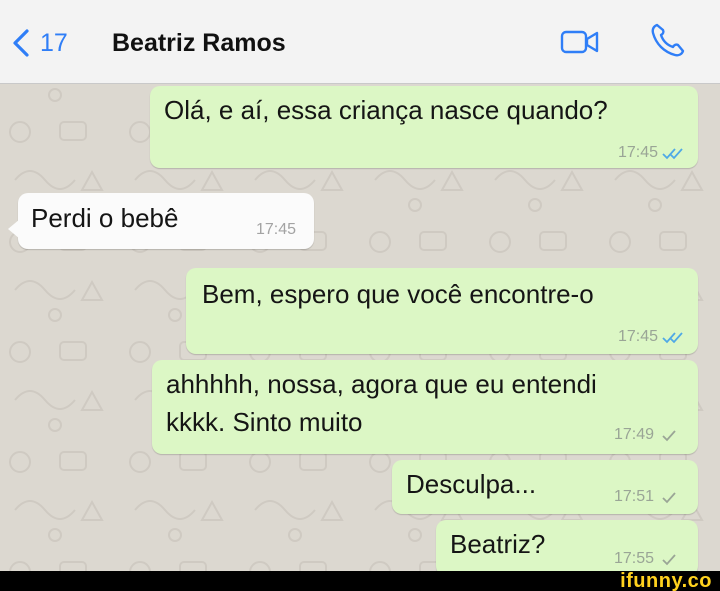 The height and width of the screenshot is (591, 720). Describe the element at coordinates (54, 43) in the screenshot. I see `unread-count: 17` at that location.